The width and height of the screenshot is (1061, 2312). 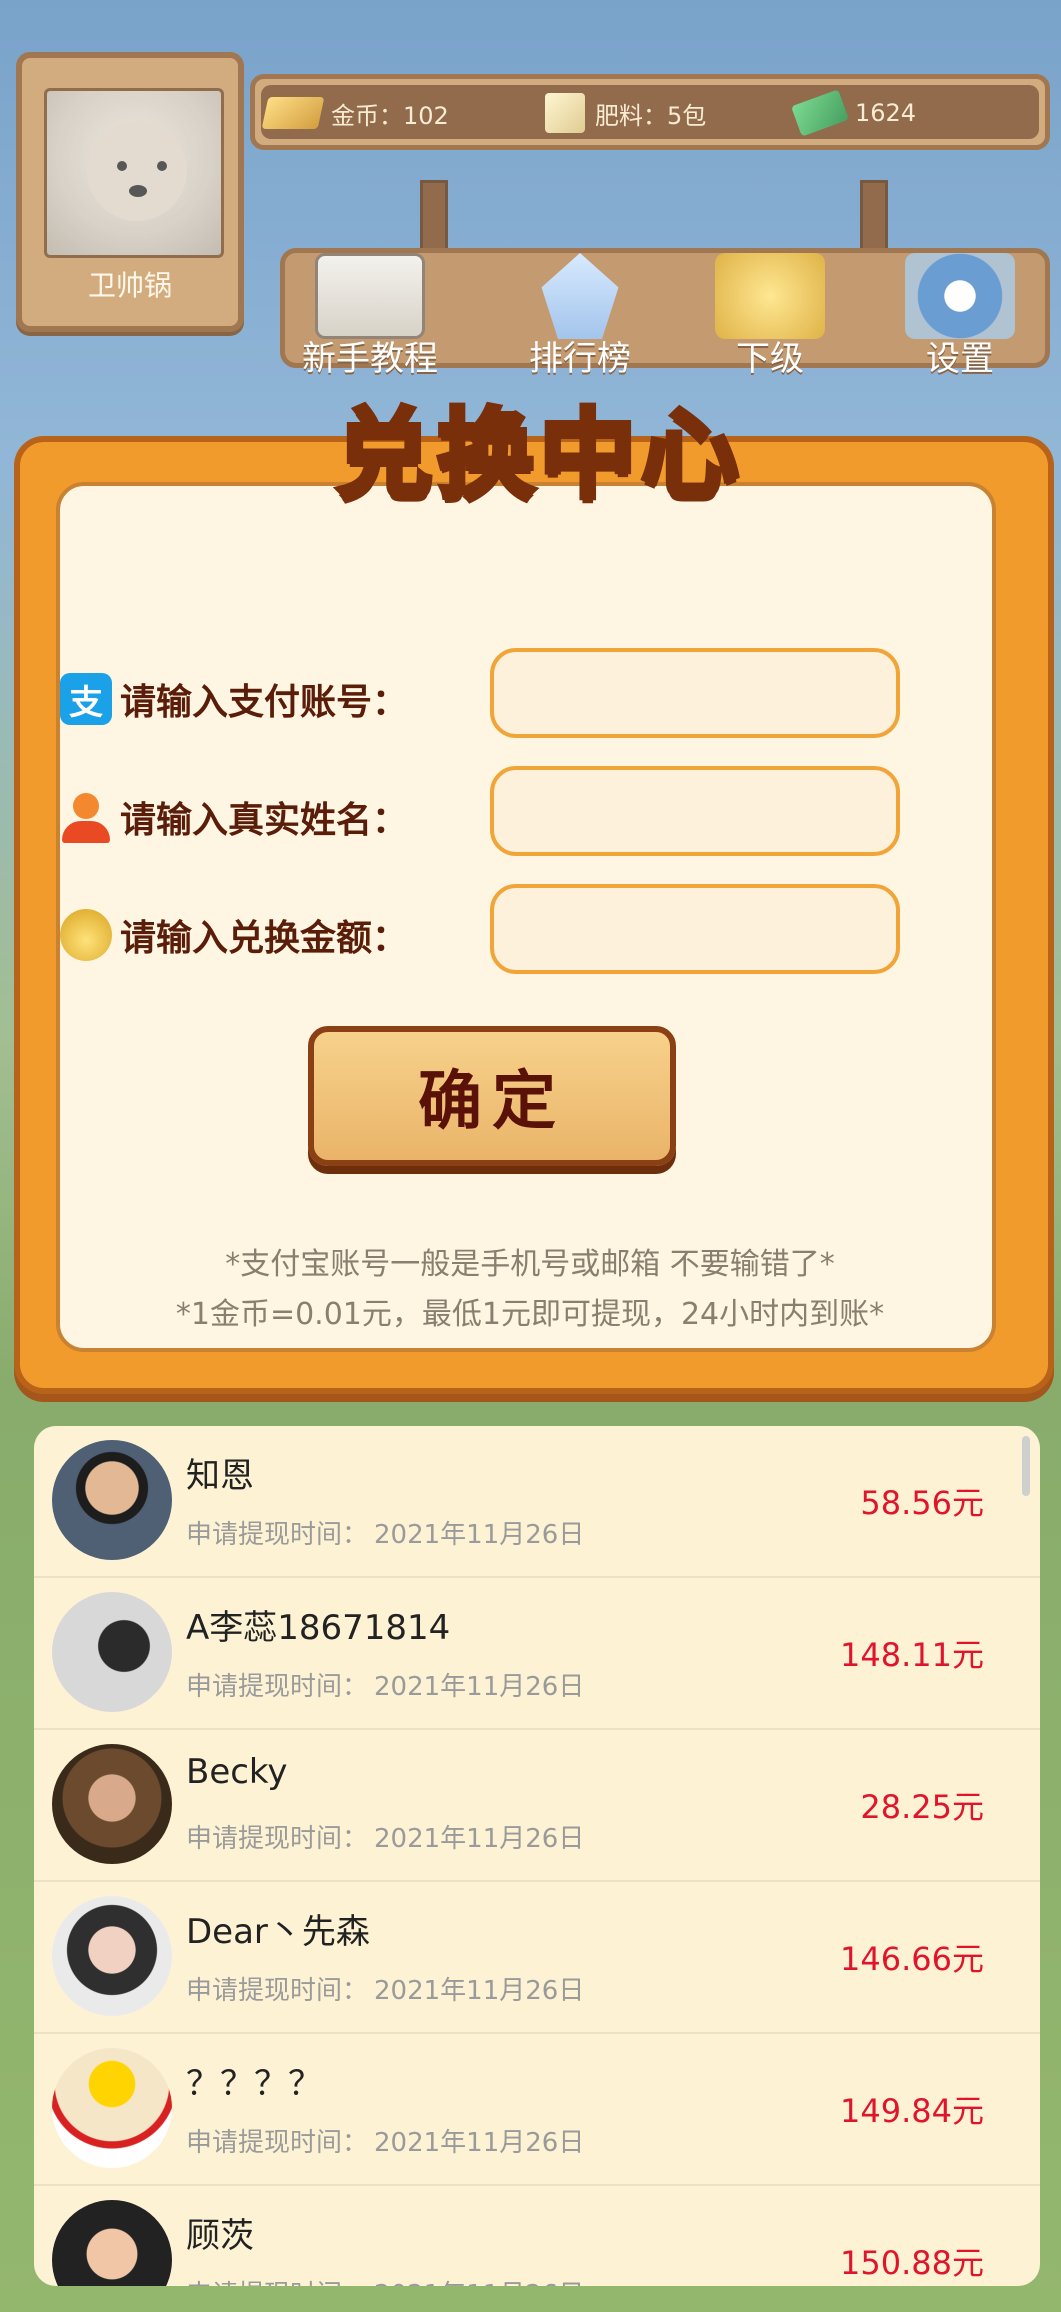 I want to click on fertilizer-value: 肥料：5包, so click(x=651, y=115).